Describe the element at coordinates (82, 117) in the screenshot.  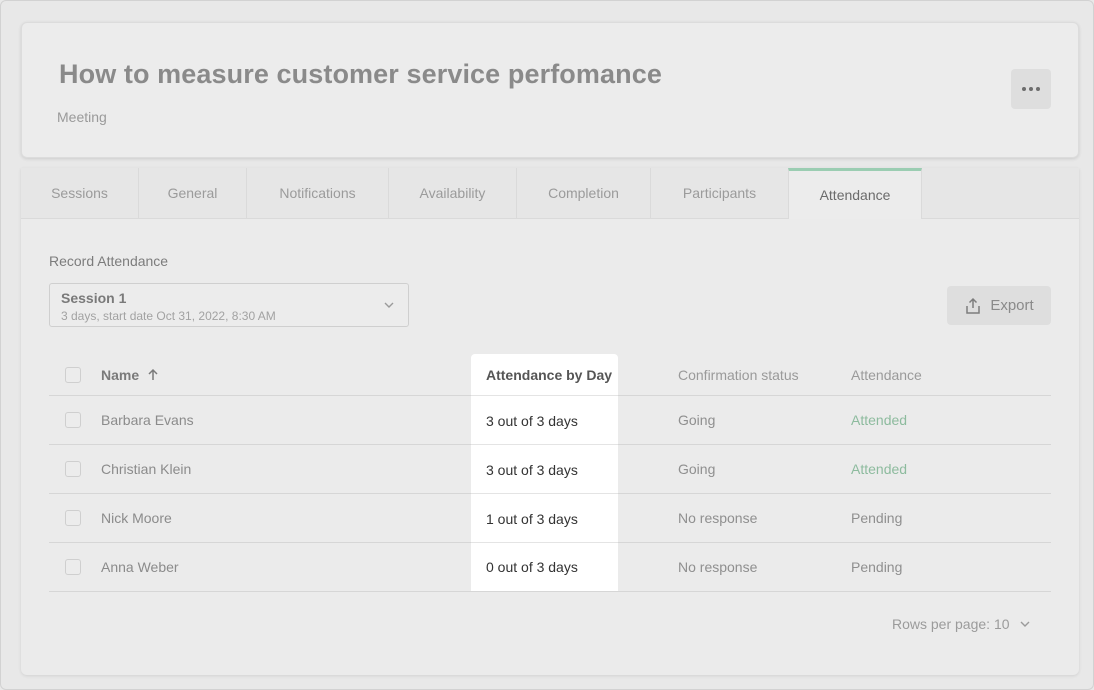
I see `page-subtitle: Meeting` at that location.